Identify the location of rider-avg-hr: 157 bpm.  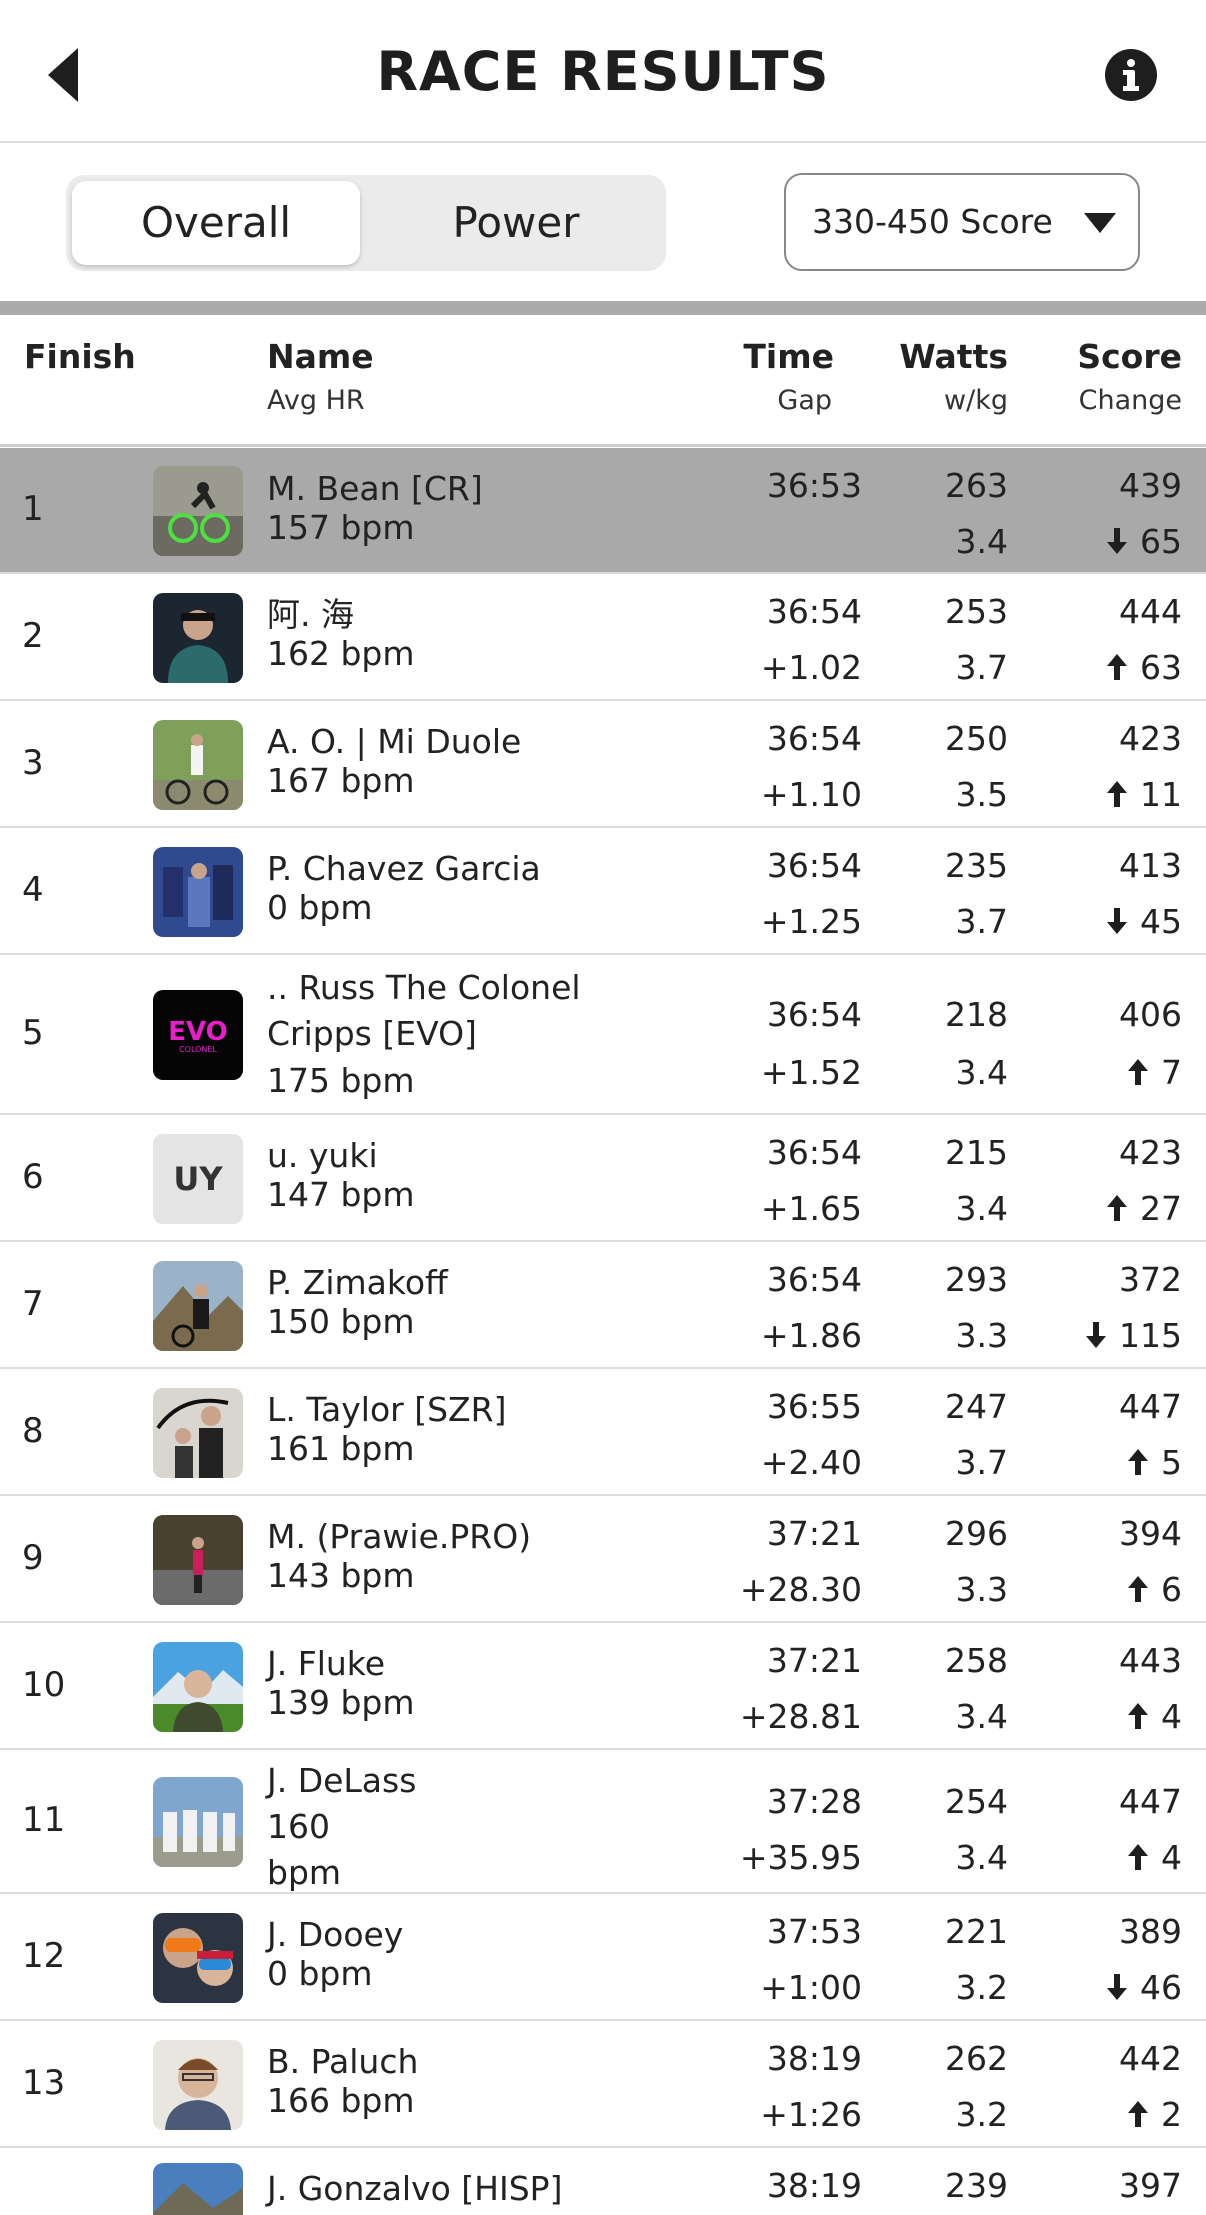
(341, 527).